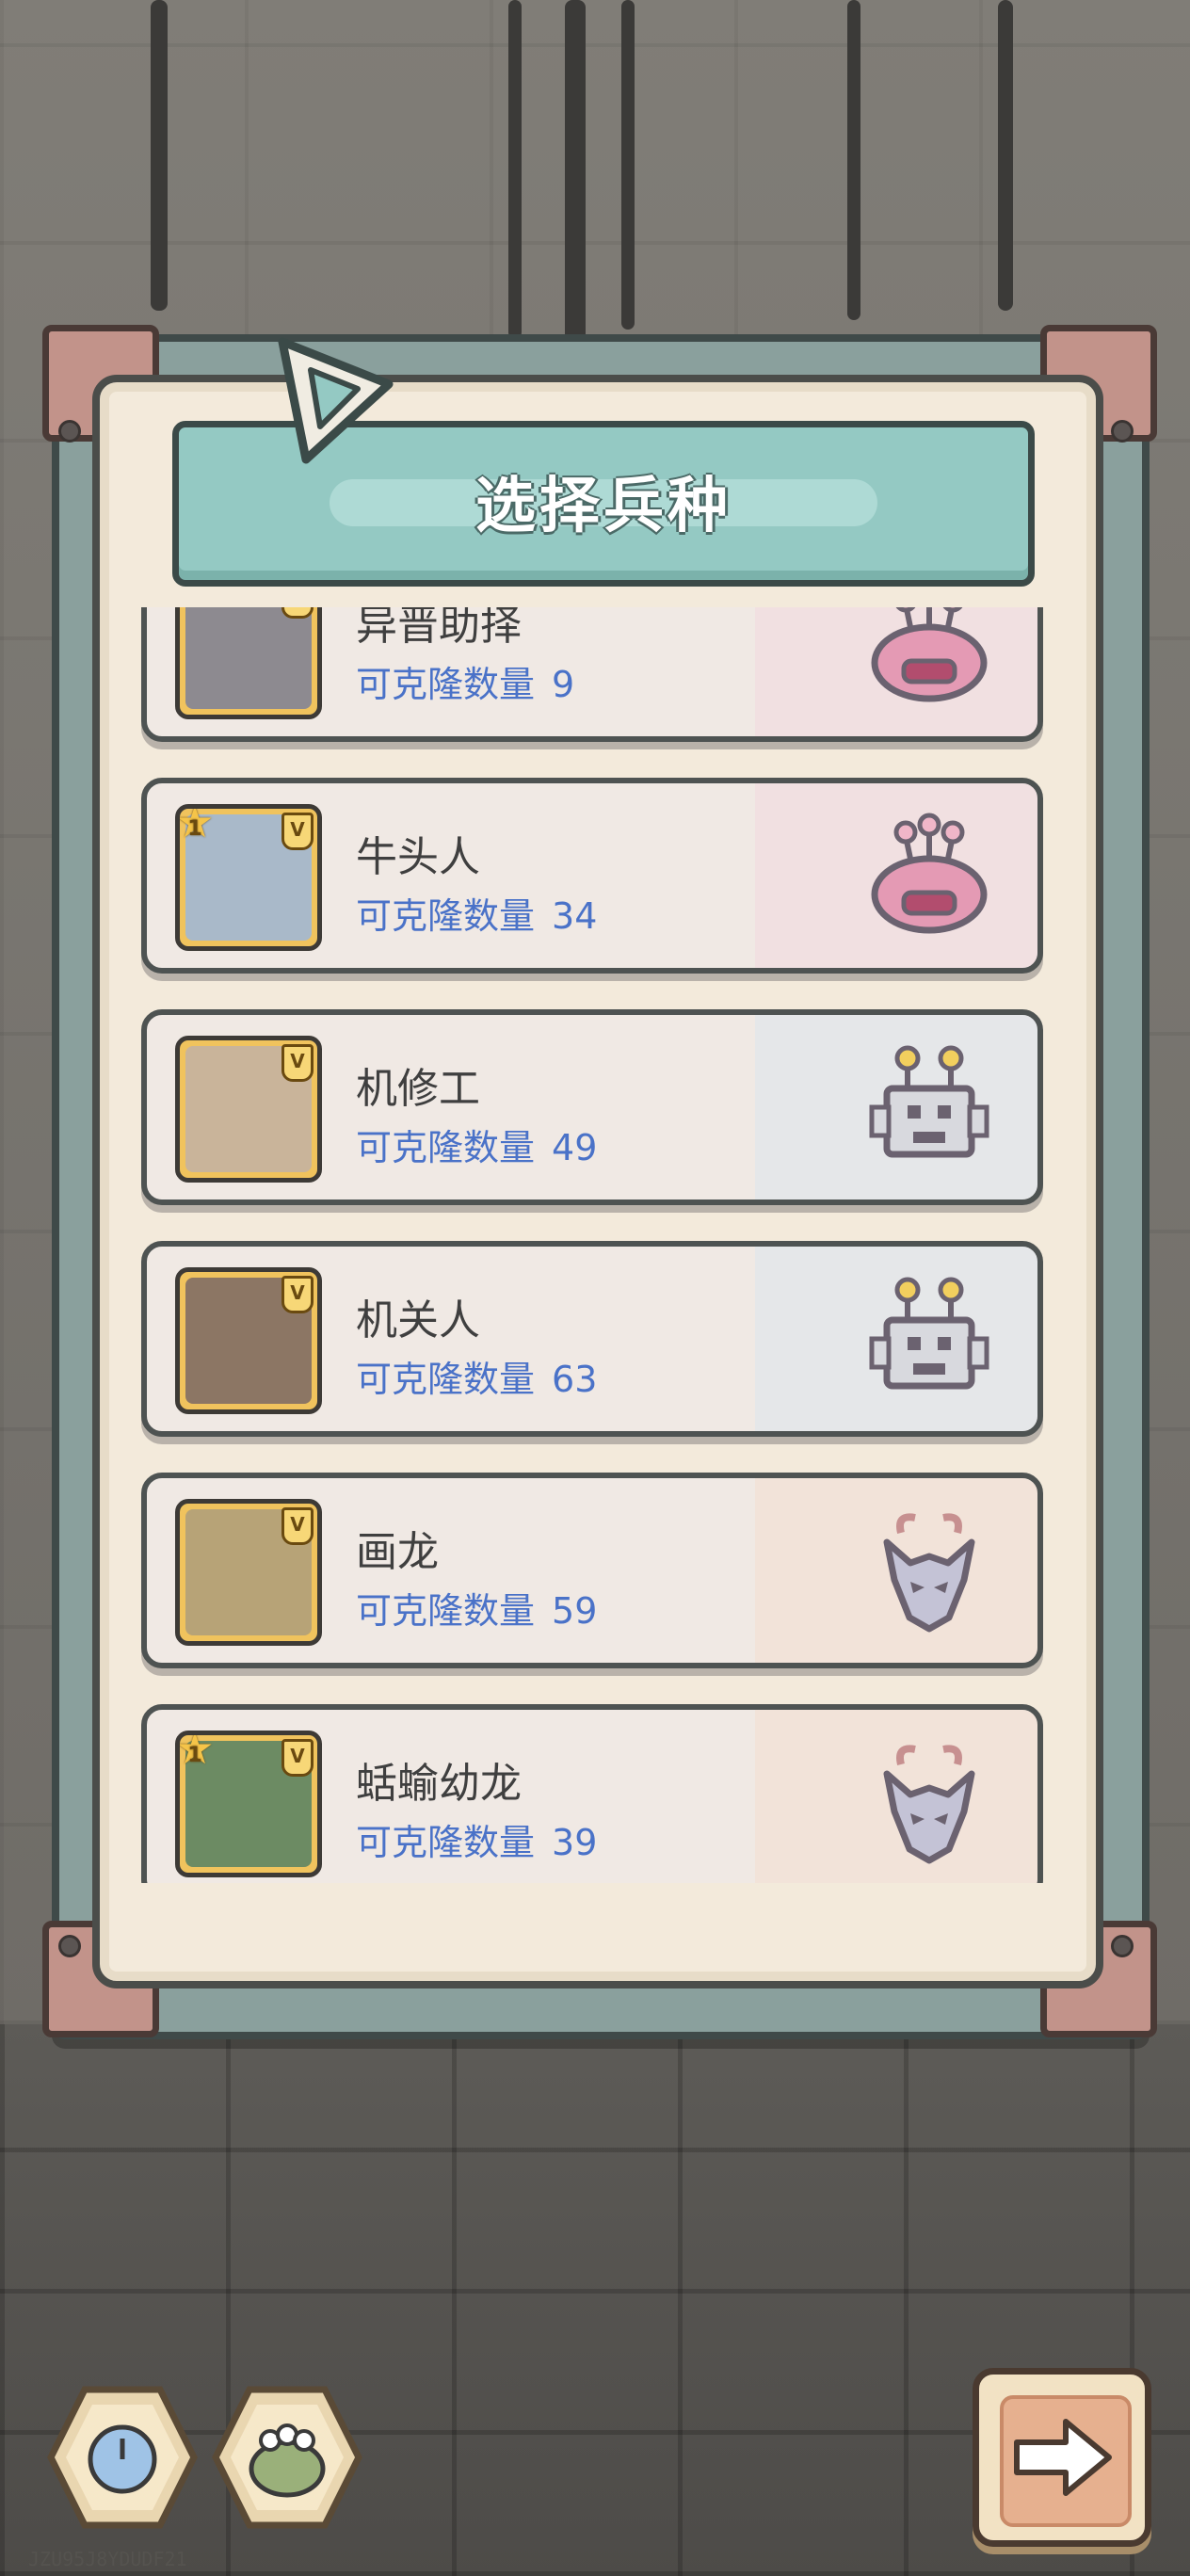  I want to click on unit-card: V 画龙 可克隆数量 59, so click(592, 1570).